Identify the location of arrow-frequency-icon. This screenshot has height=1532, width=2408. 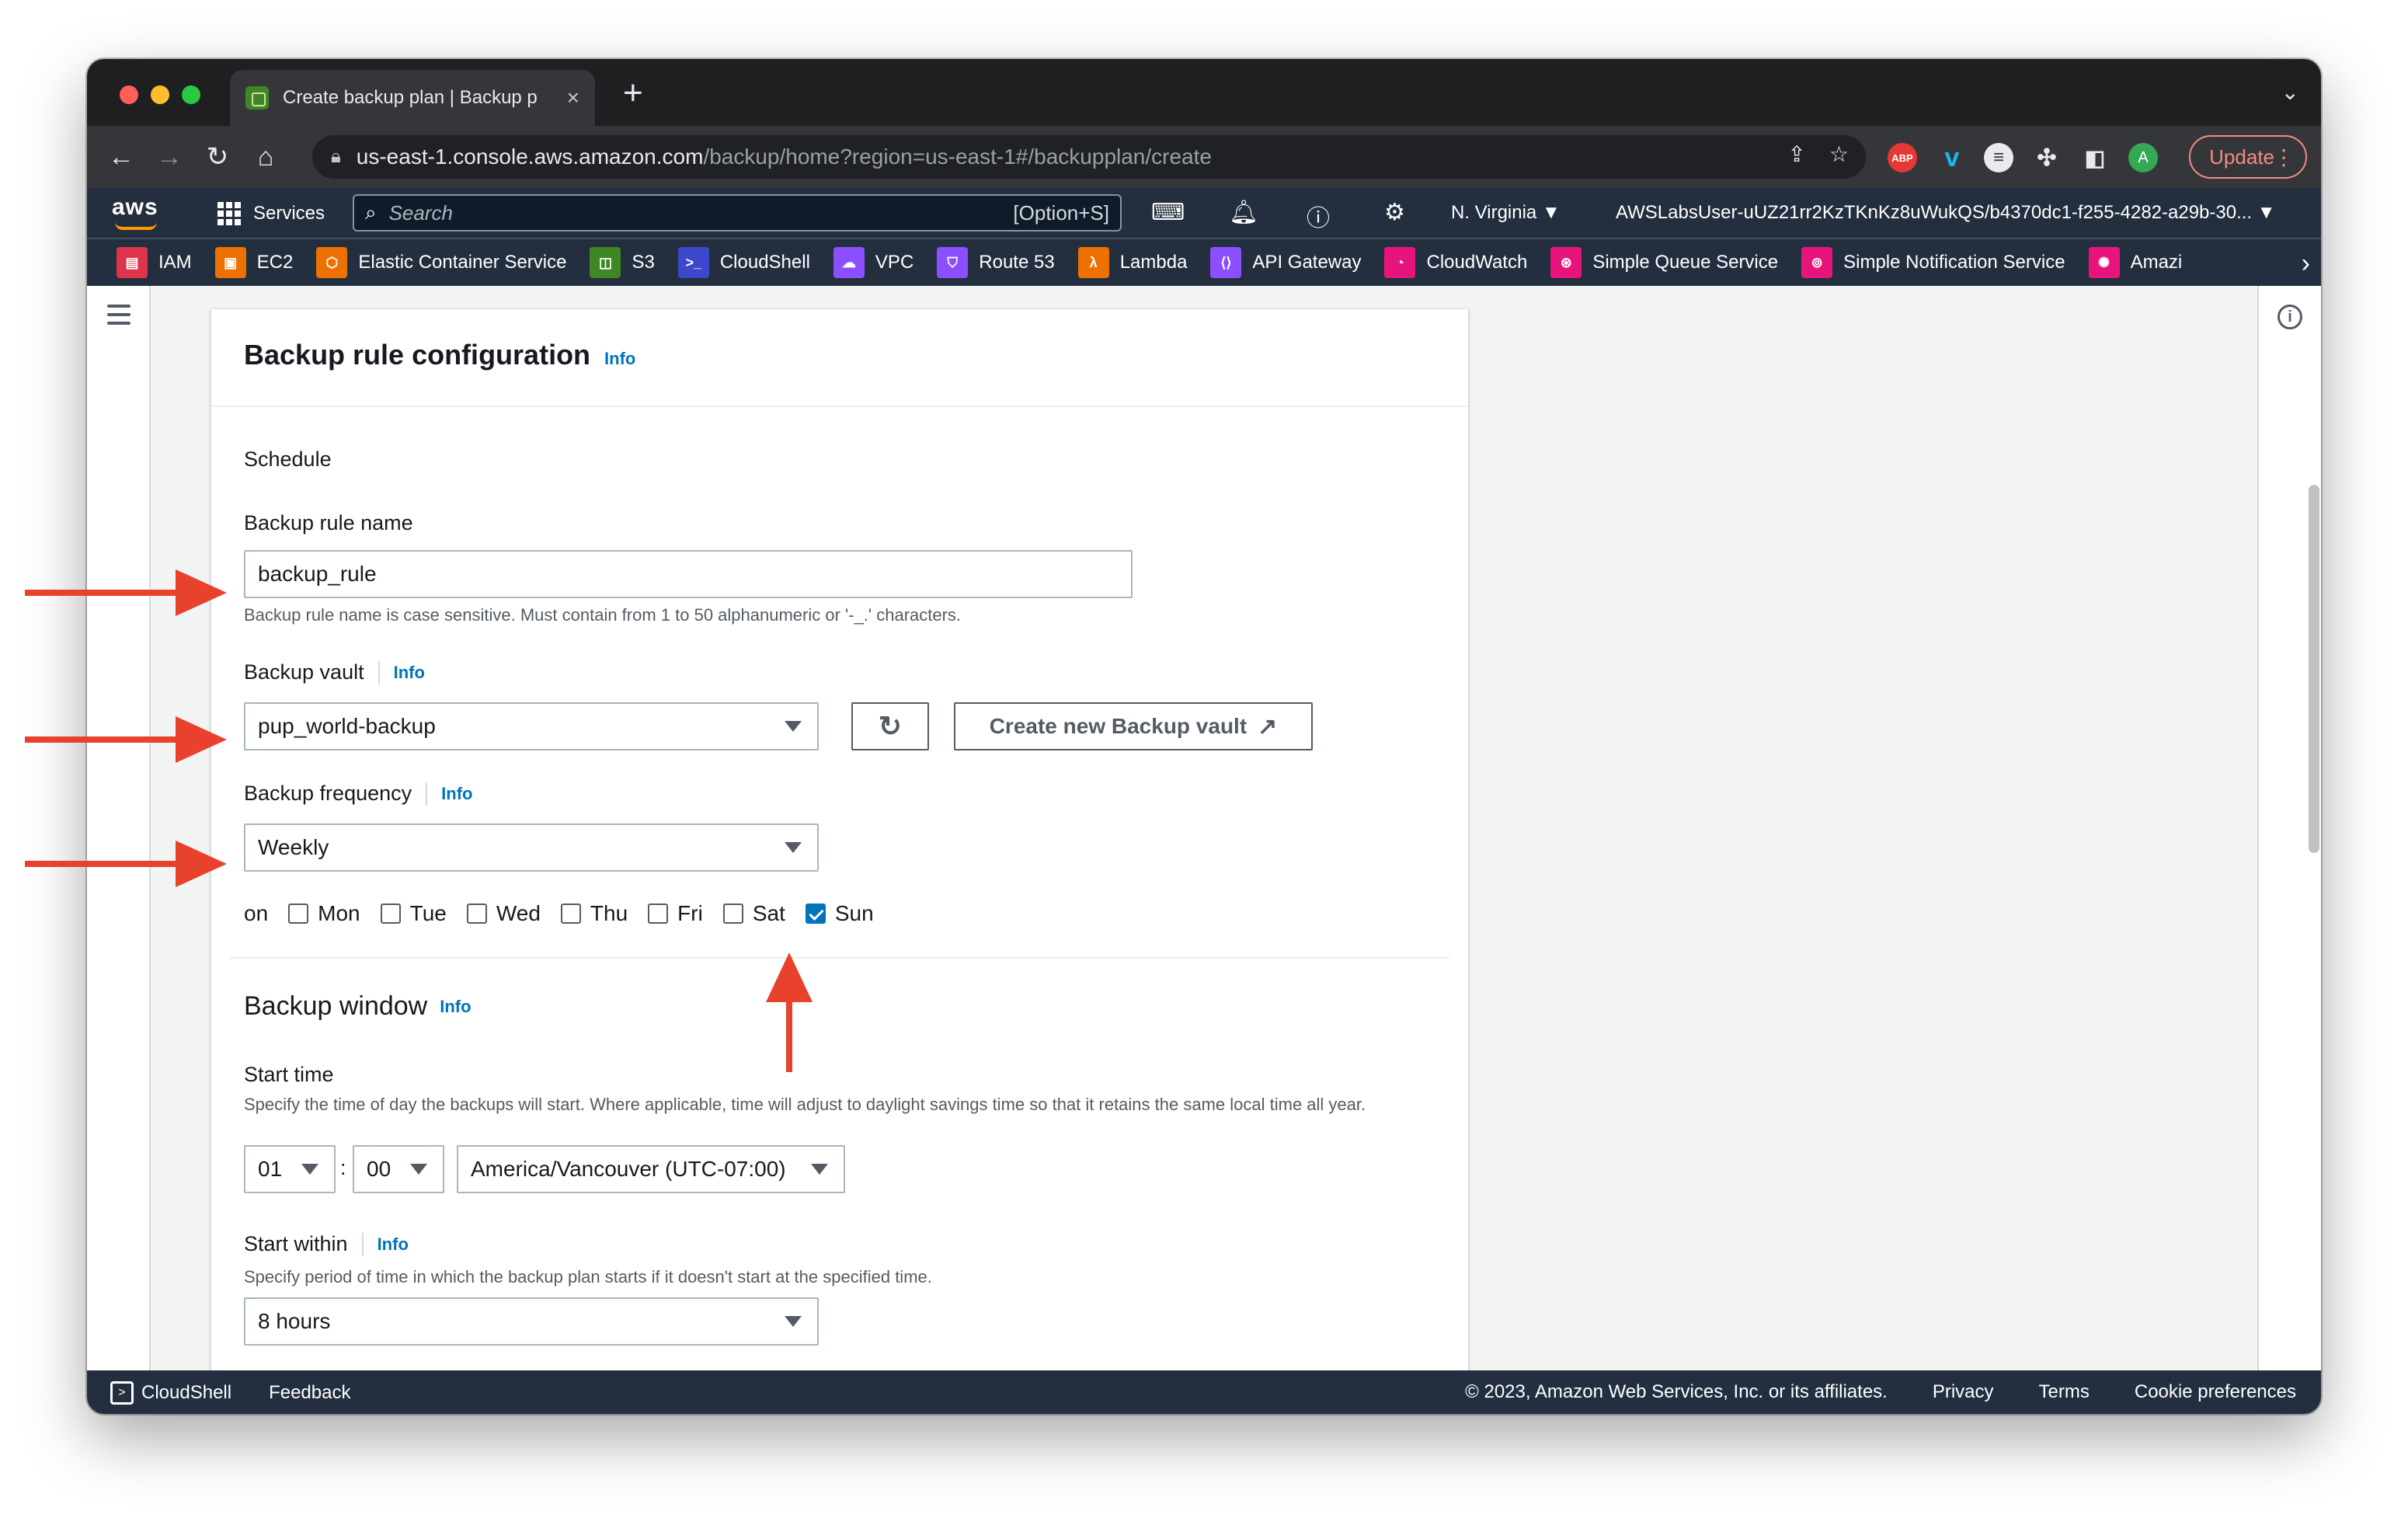
(126, 864).